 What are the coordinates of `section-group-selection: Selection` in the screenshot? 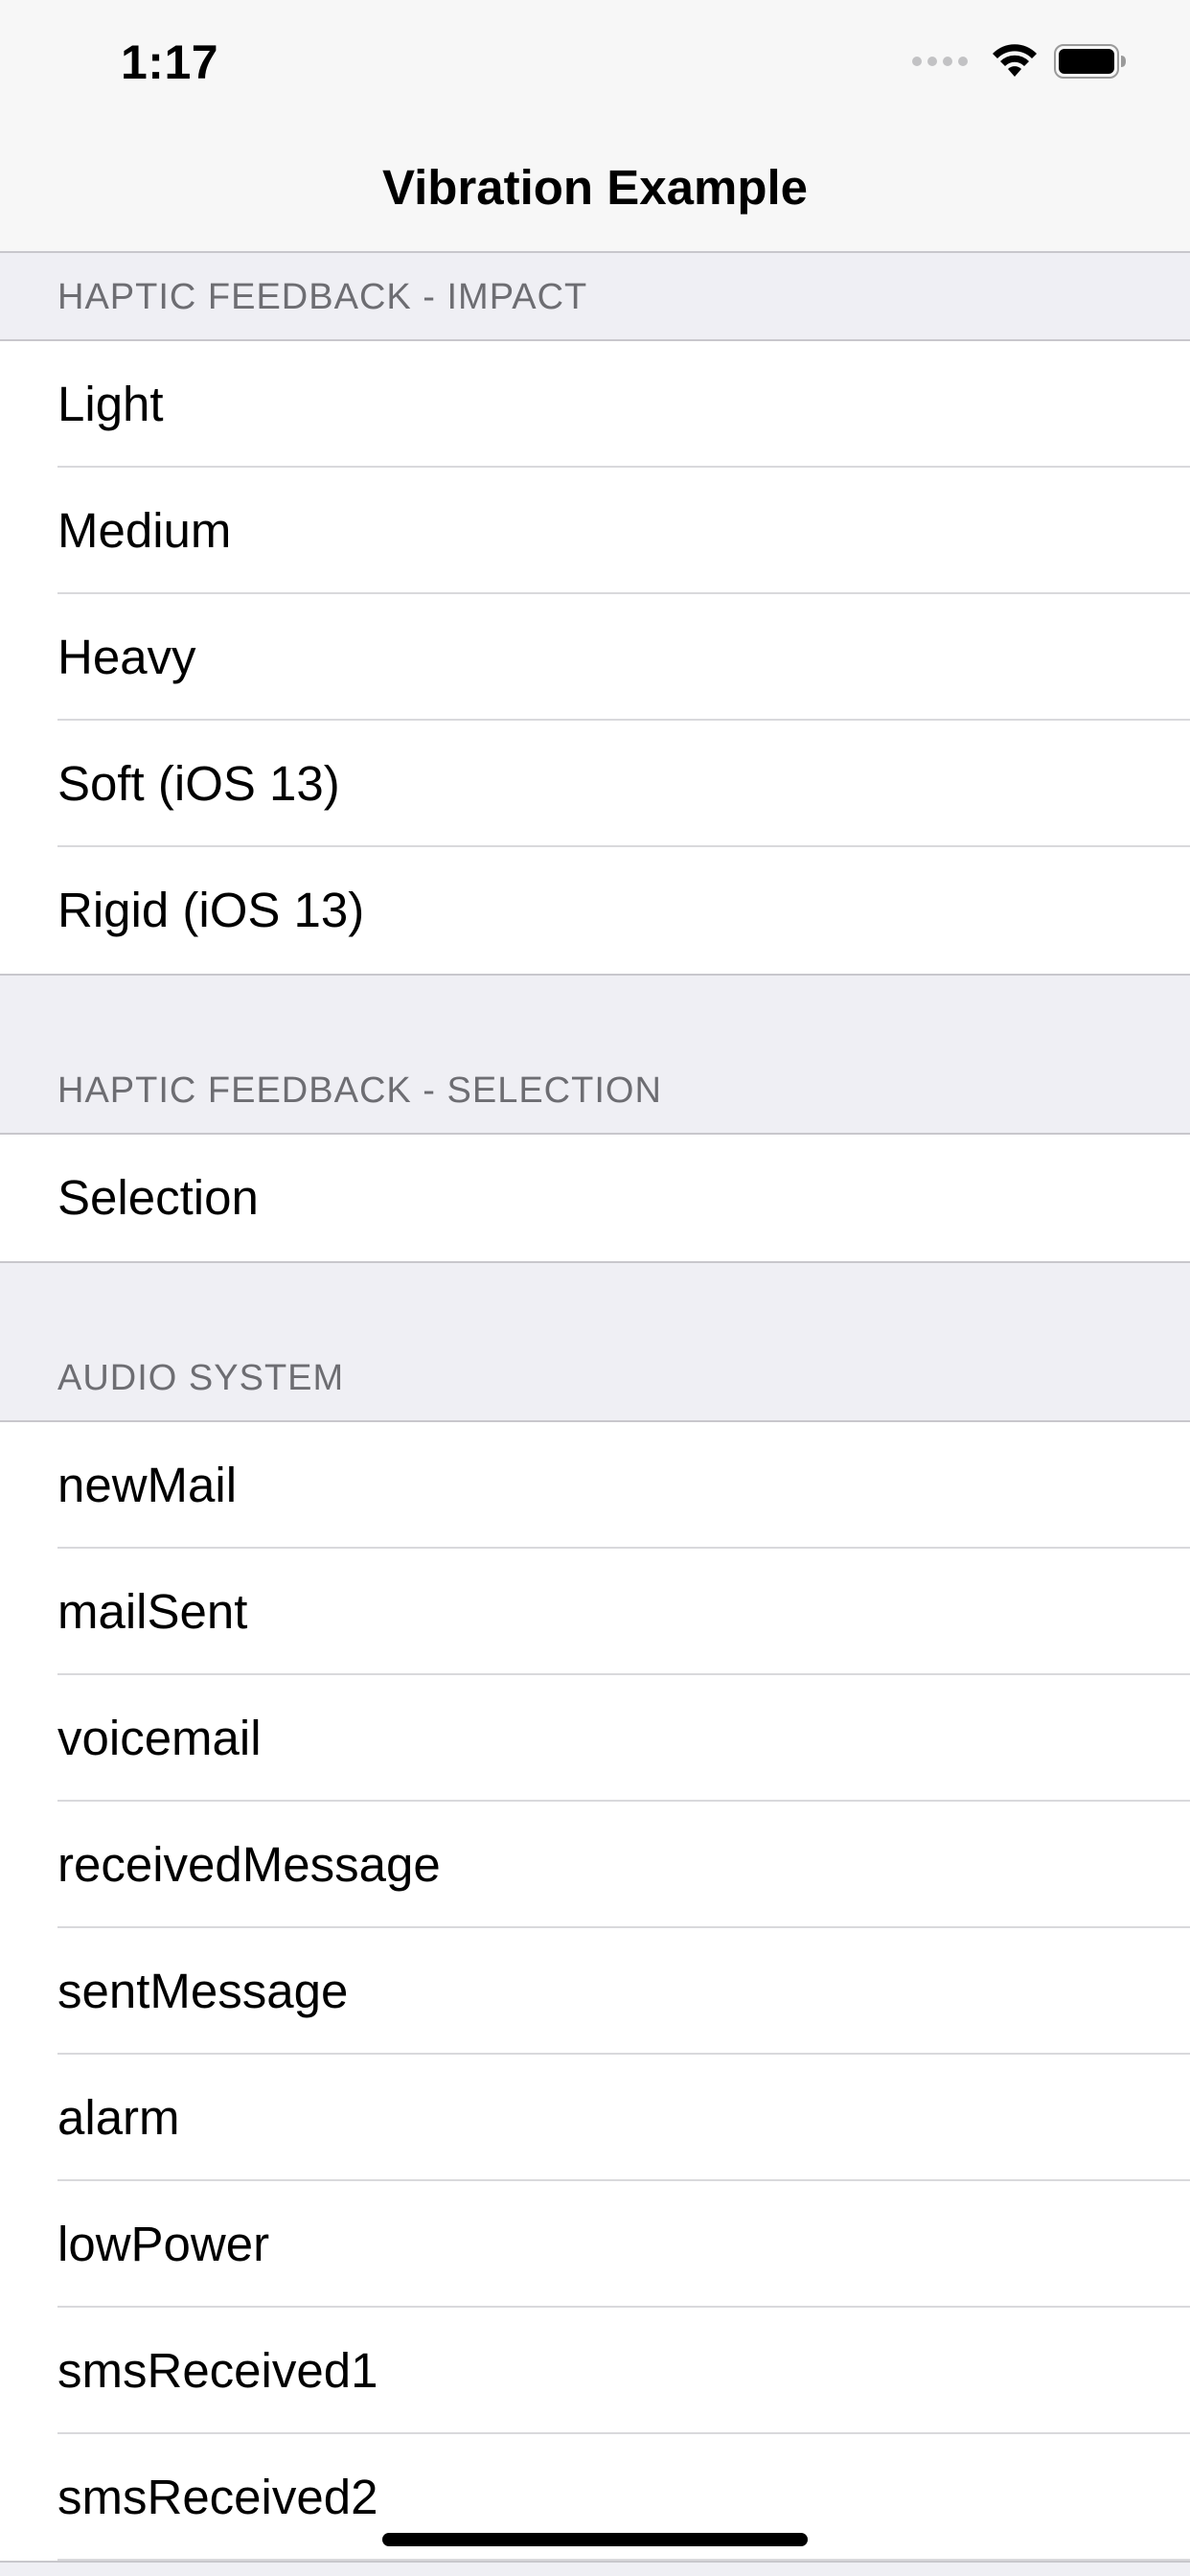 It's located at (595, 1199).